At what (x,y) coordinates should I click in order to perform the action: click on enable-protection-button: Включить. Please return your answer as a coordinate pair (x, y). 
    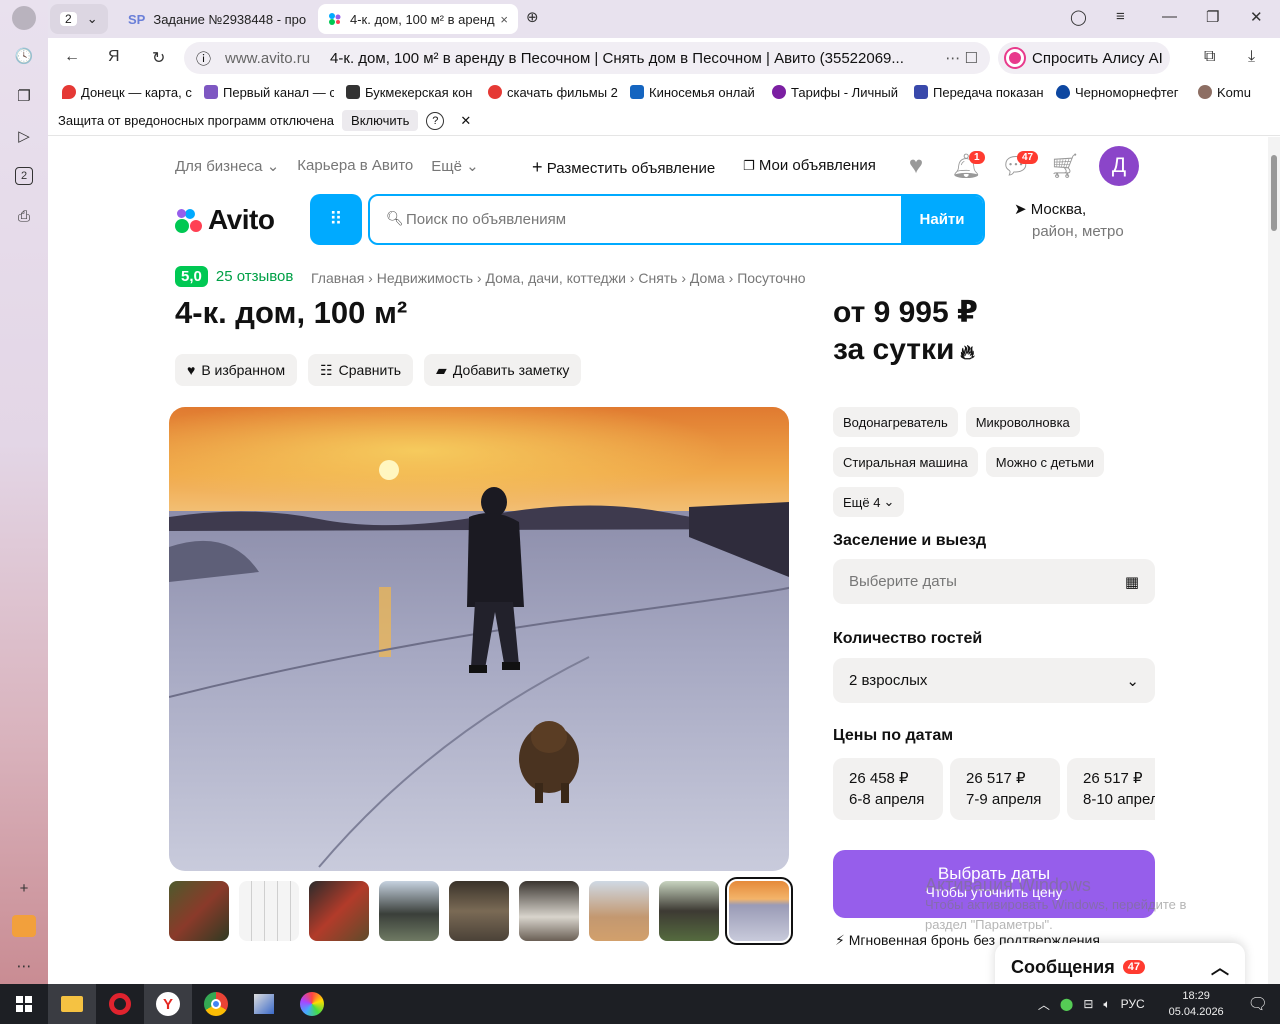
    Looking at the image, I should click on (380, 120).